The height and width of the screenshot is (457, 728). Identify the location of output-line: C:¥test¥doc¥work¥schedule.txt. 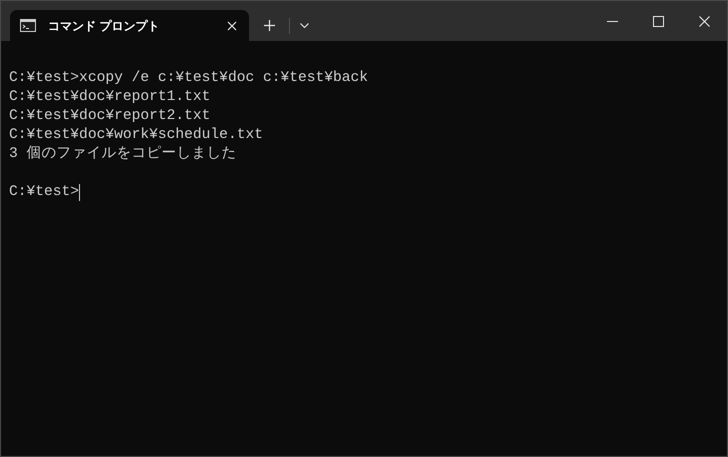
(136, 135).